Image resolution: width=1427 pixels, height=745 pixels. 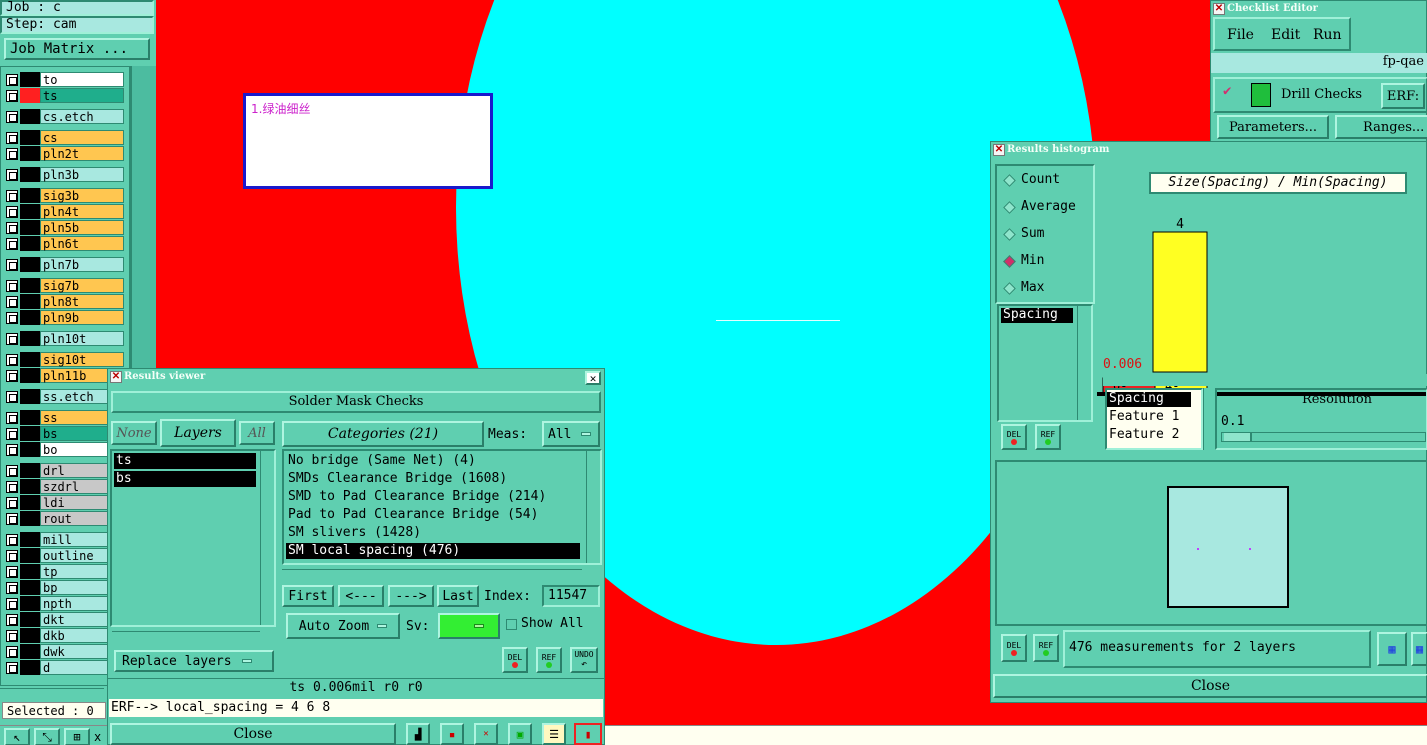 What do you see at coordinates (368, 141) in the screenshot?
I see `note-box: 1.绿油细丝` at bounding box center [368, 141].